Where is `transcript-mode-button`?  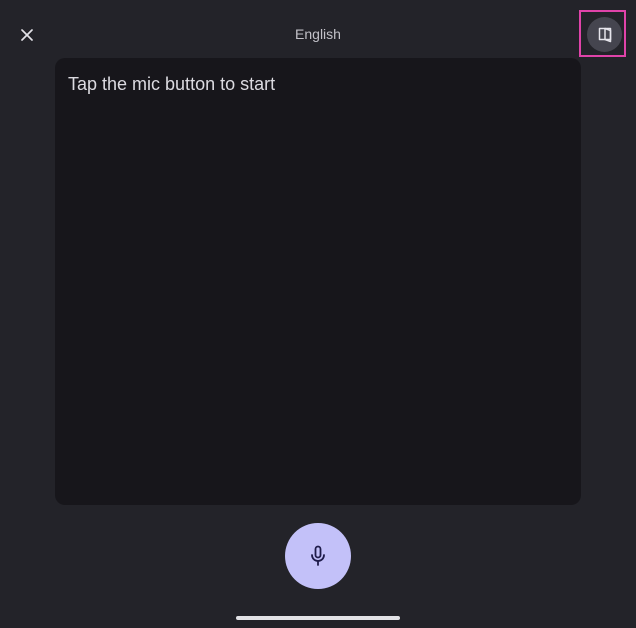
transcript-mode-button is located at coordinates (604, 34).